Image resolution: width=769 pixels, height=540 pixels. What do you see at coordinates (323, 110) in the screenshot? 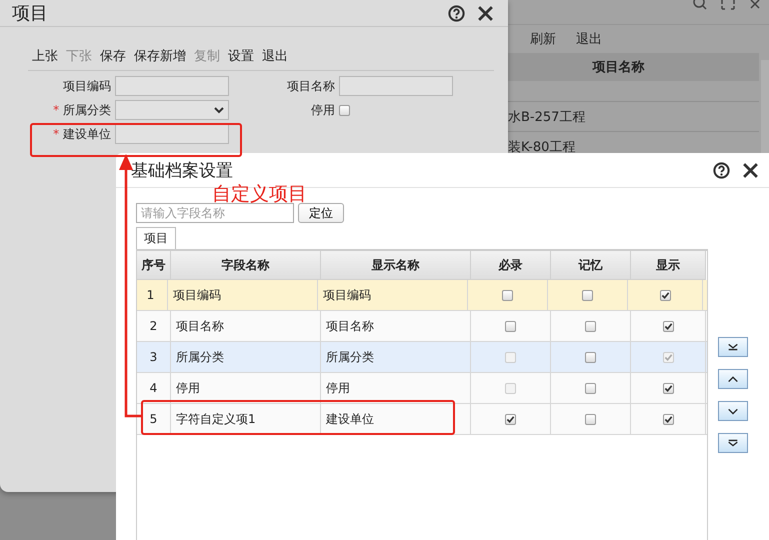
I see `field-label: 停用` at bounding box center [323, 110].